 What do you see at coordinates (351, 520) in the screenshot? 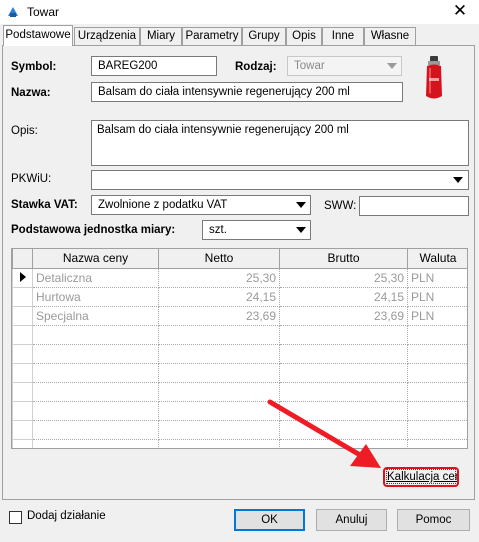
I see `anuluj-button: Anuluj` at bounding box center [351, 520].